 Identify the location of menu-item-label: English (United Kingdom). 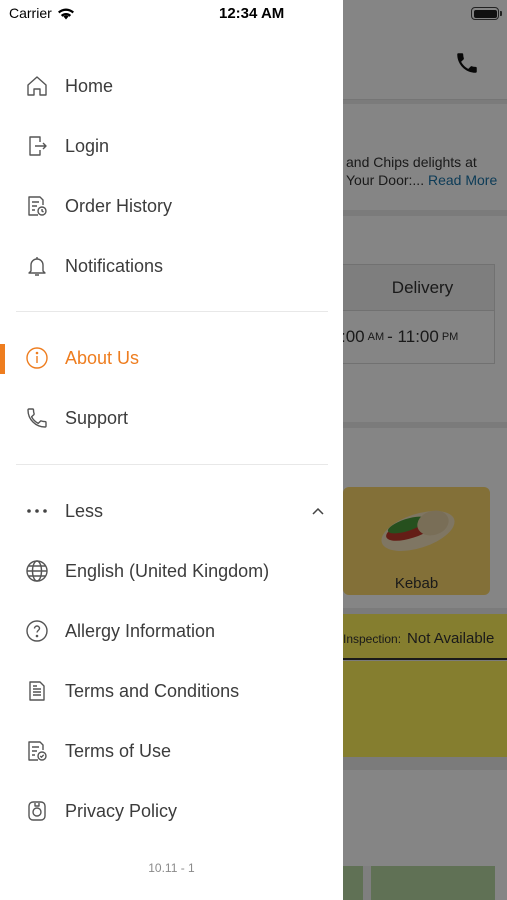
(167, 570).